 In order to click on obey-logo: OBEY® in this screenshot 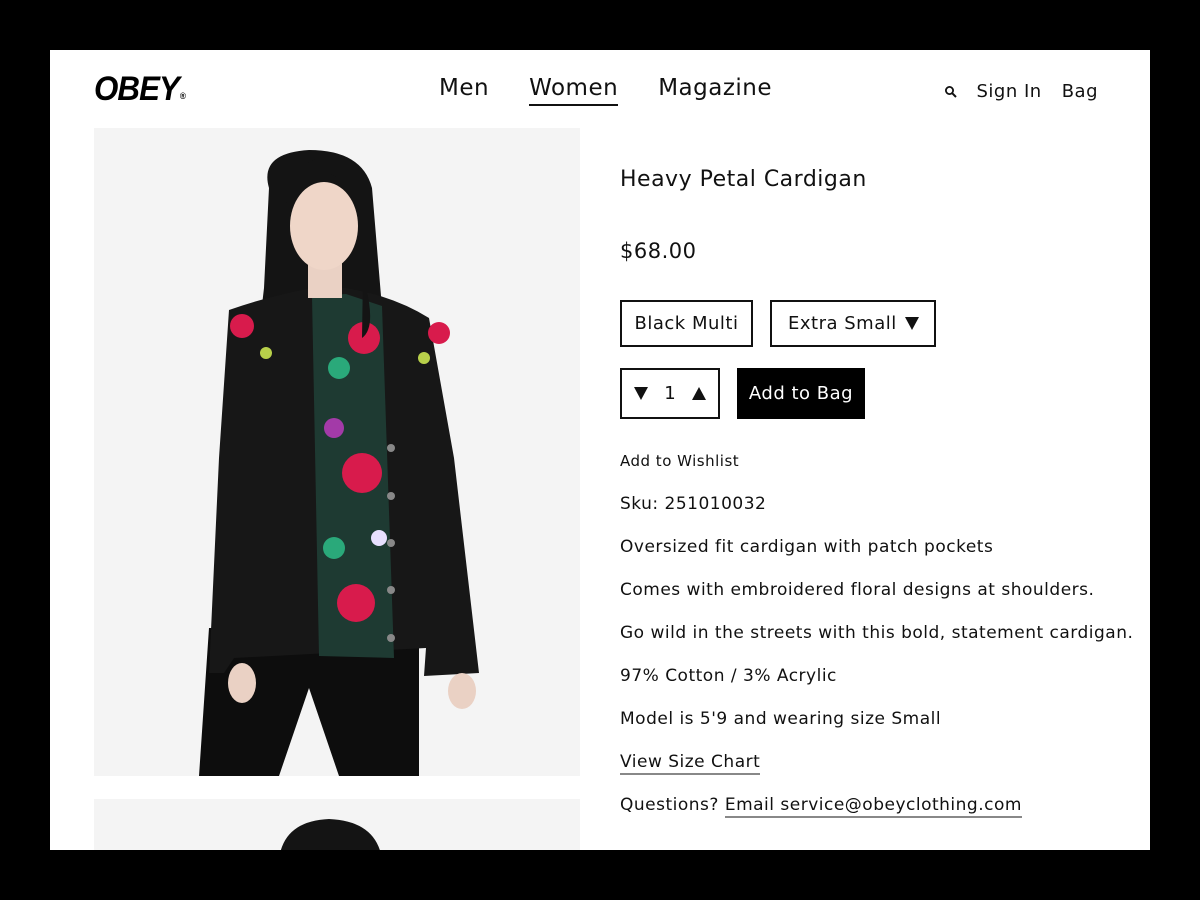, I will do `click(140, 89)`.